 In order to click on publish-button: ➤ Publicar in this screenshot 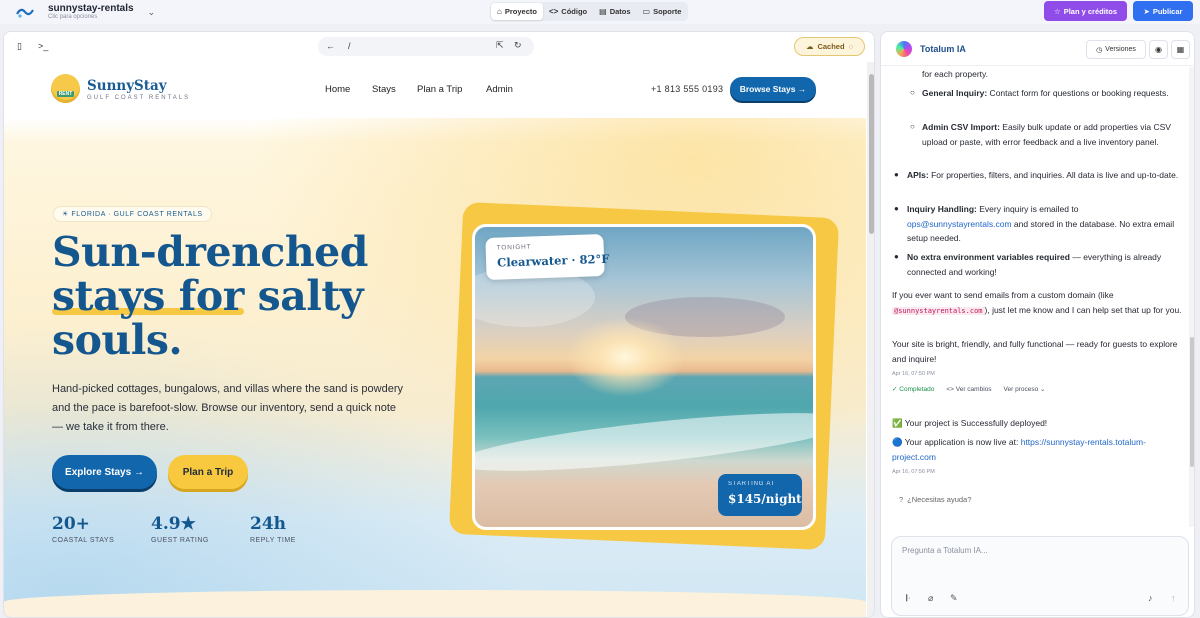, I will do `click(1163, 11)`.